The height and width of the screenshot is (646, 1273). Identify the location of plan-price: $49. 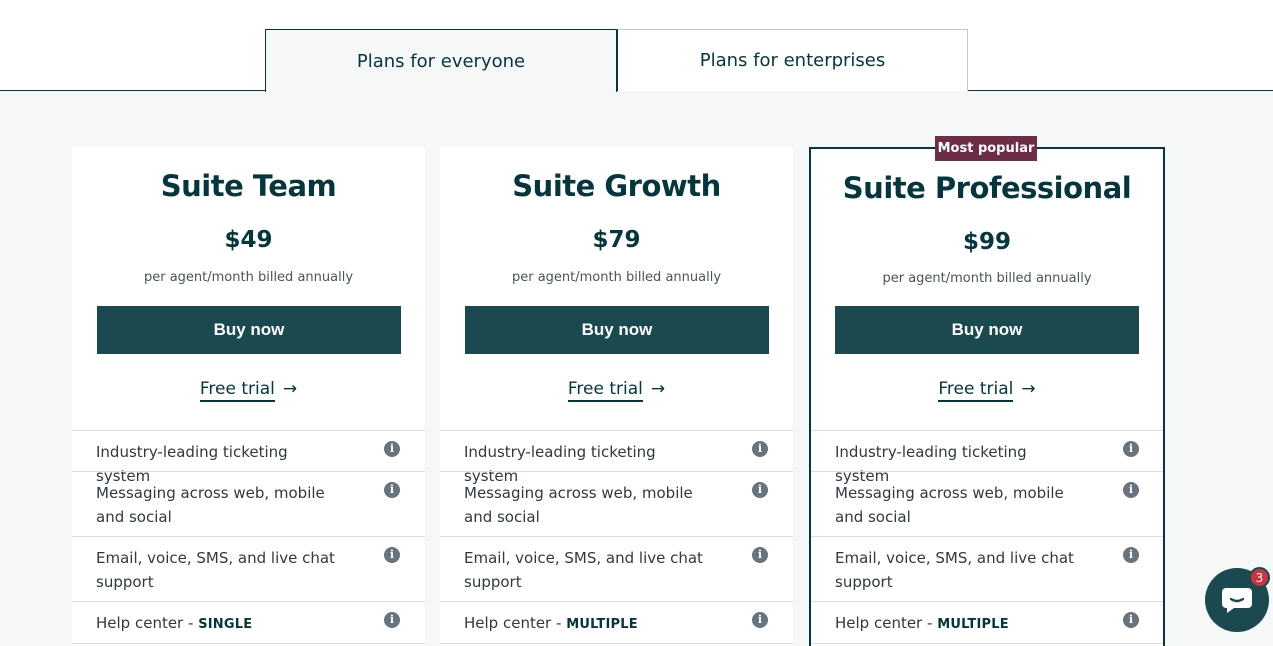
(248, 240).